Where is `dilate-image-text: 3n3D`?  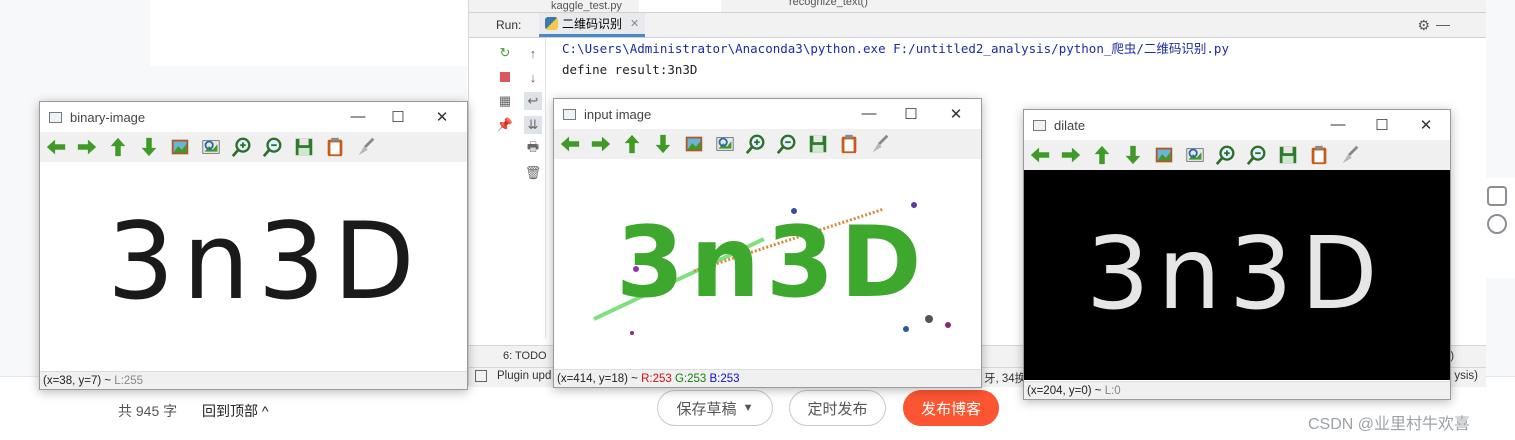 dilate-image-text: 3n3D is located at coordinates (1236, 273).